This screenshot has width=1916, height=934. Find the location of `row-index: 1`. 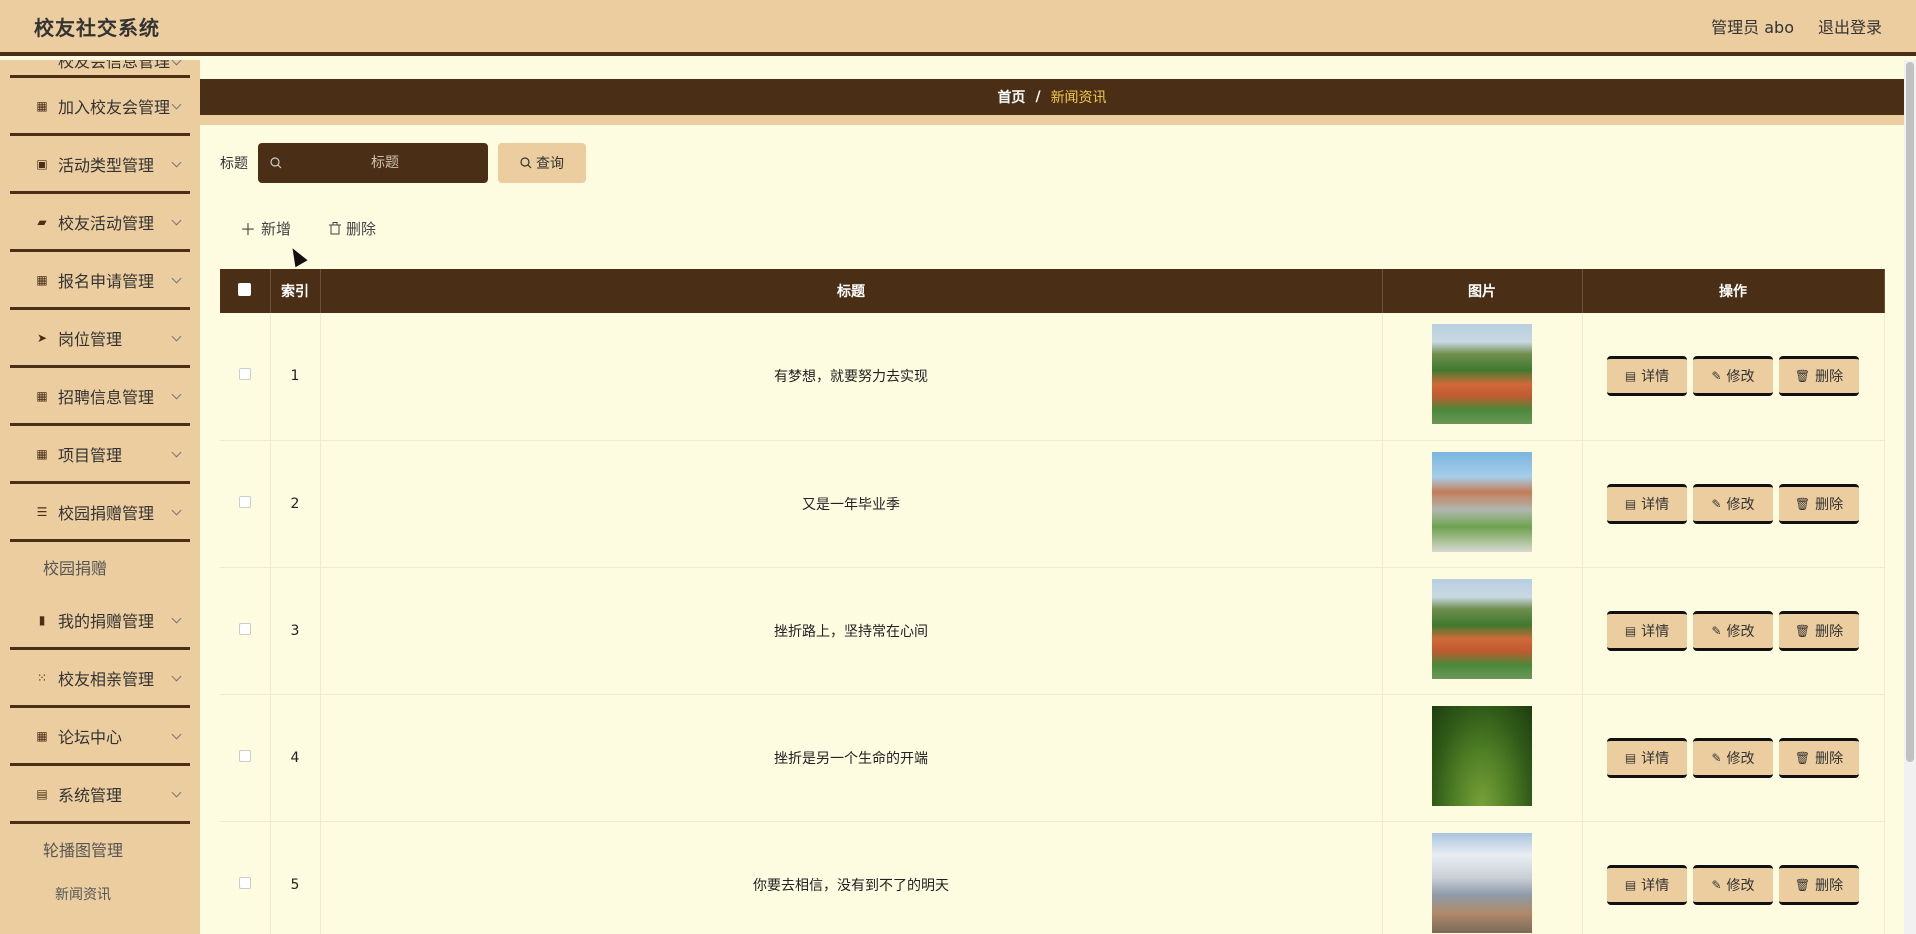

row-index: 1 is located at coordinates (295, 377).